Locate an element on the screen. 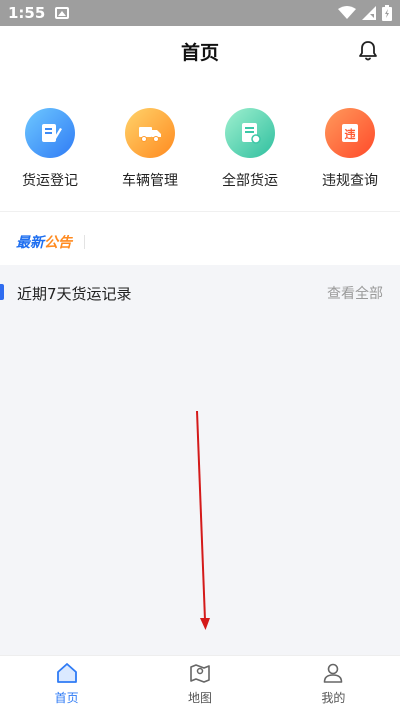  tab-label: 我的 is located at coordinates (333, 698).